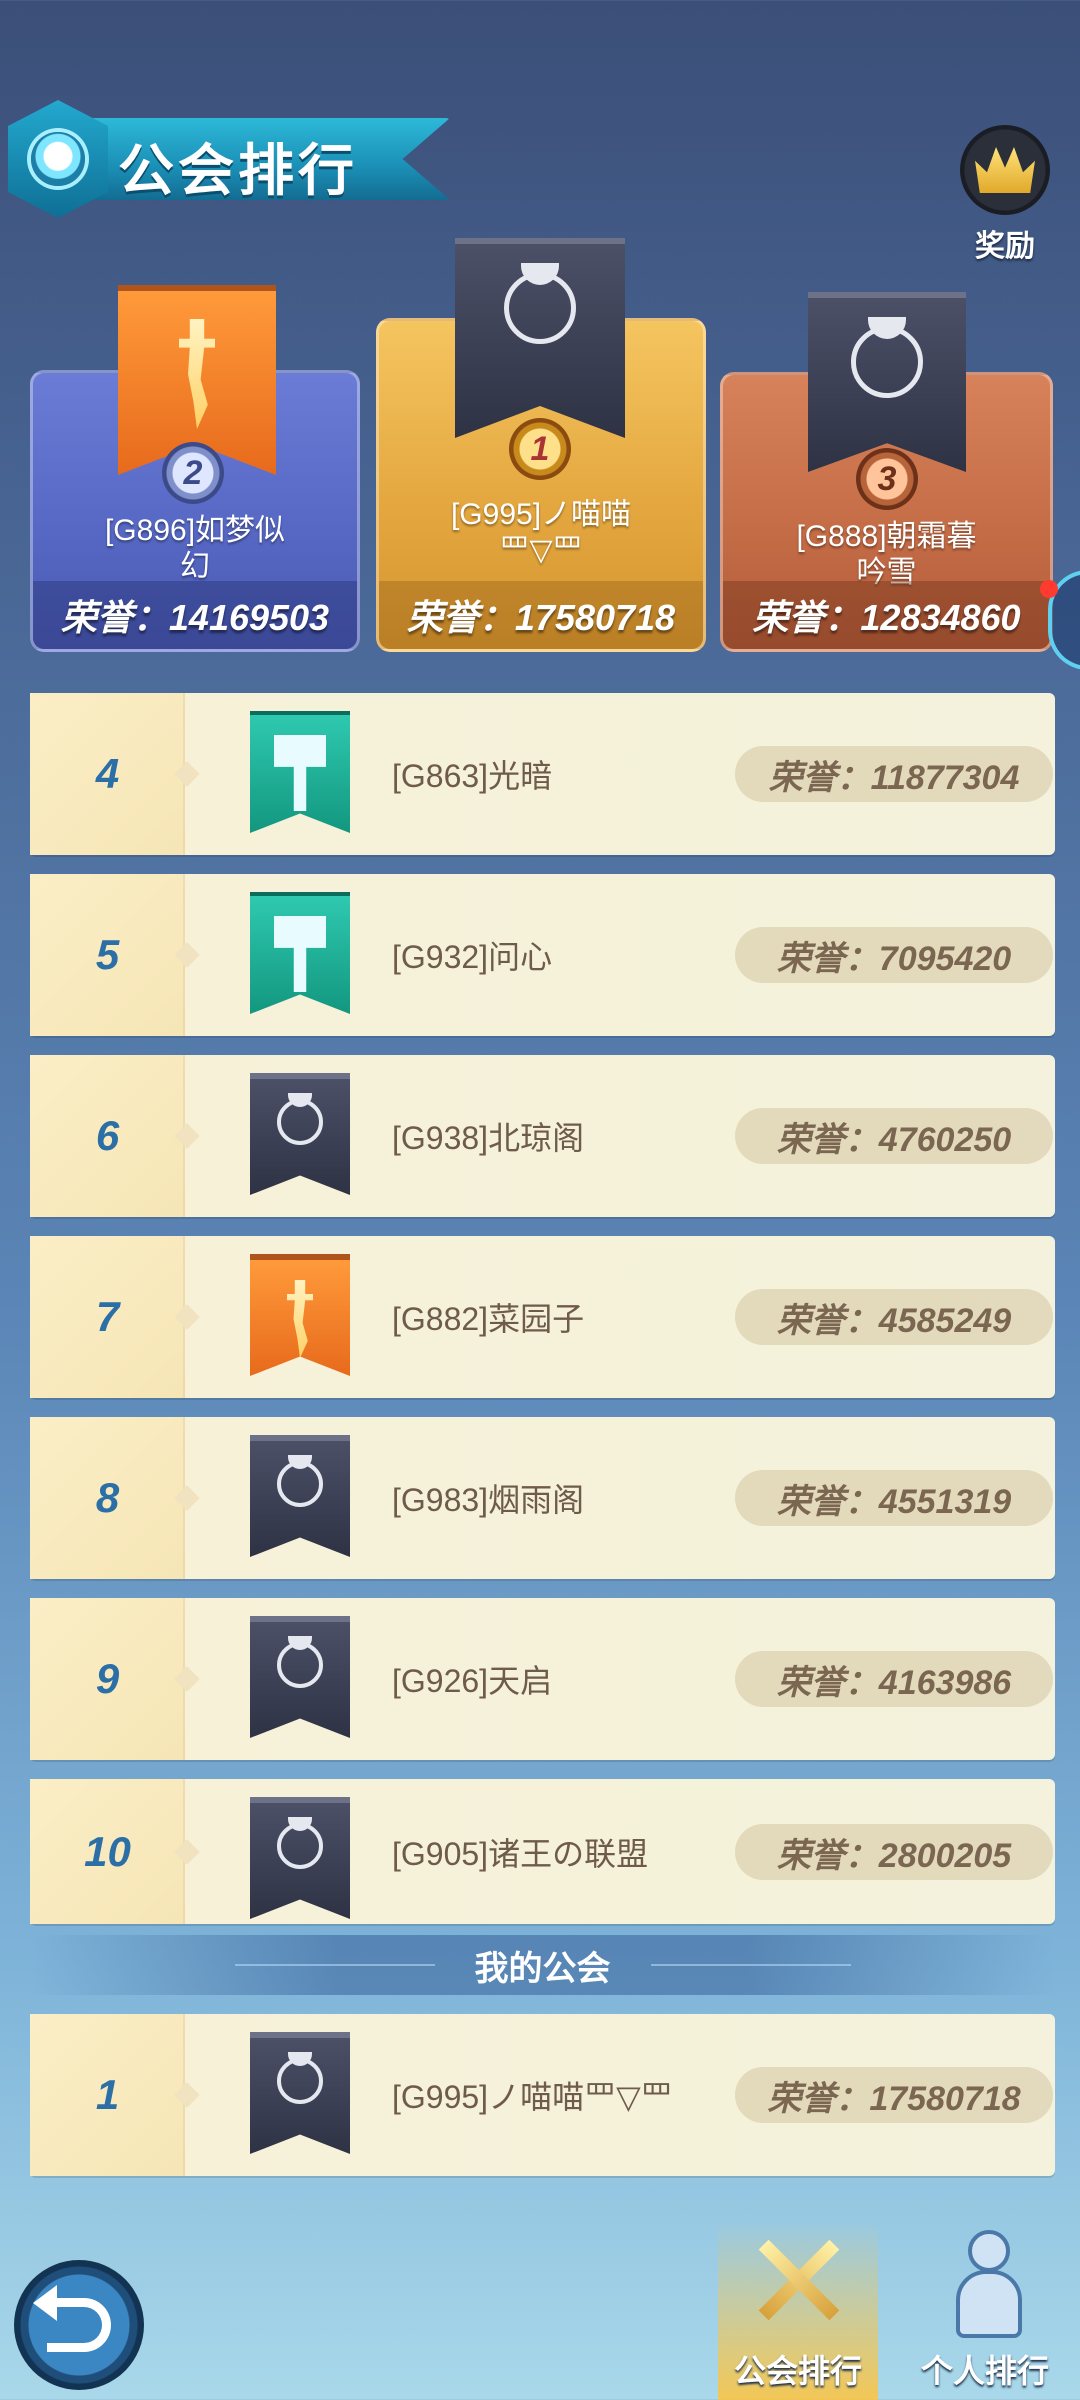 Image resolution: width=1080 pixels, height=2400 pixels. I want to click on guild-name: [G995]ノ喵喵罒▽罒, so click(532, 2097).